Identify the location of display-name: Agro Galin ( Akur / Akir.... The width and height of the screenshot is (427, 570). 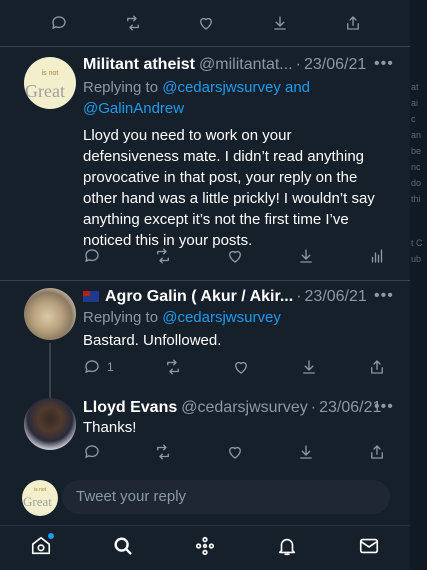
(199, 297).